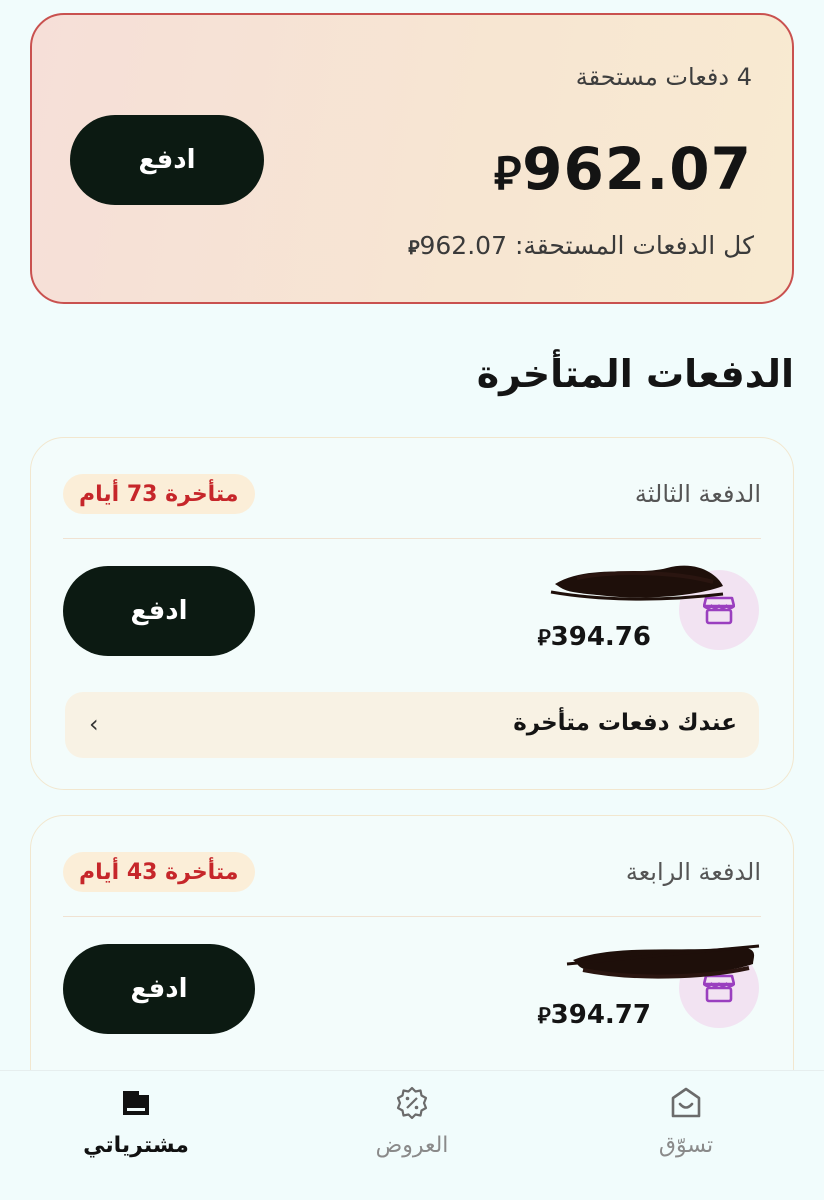  Describe the element at coordinates (663, 77) in the screenshot. I see `due-count-label: 4 دفعات مستحقة` at that location.